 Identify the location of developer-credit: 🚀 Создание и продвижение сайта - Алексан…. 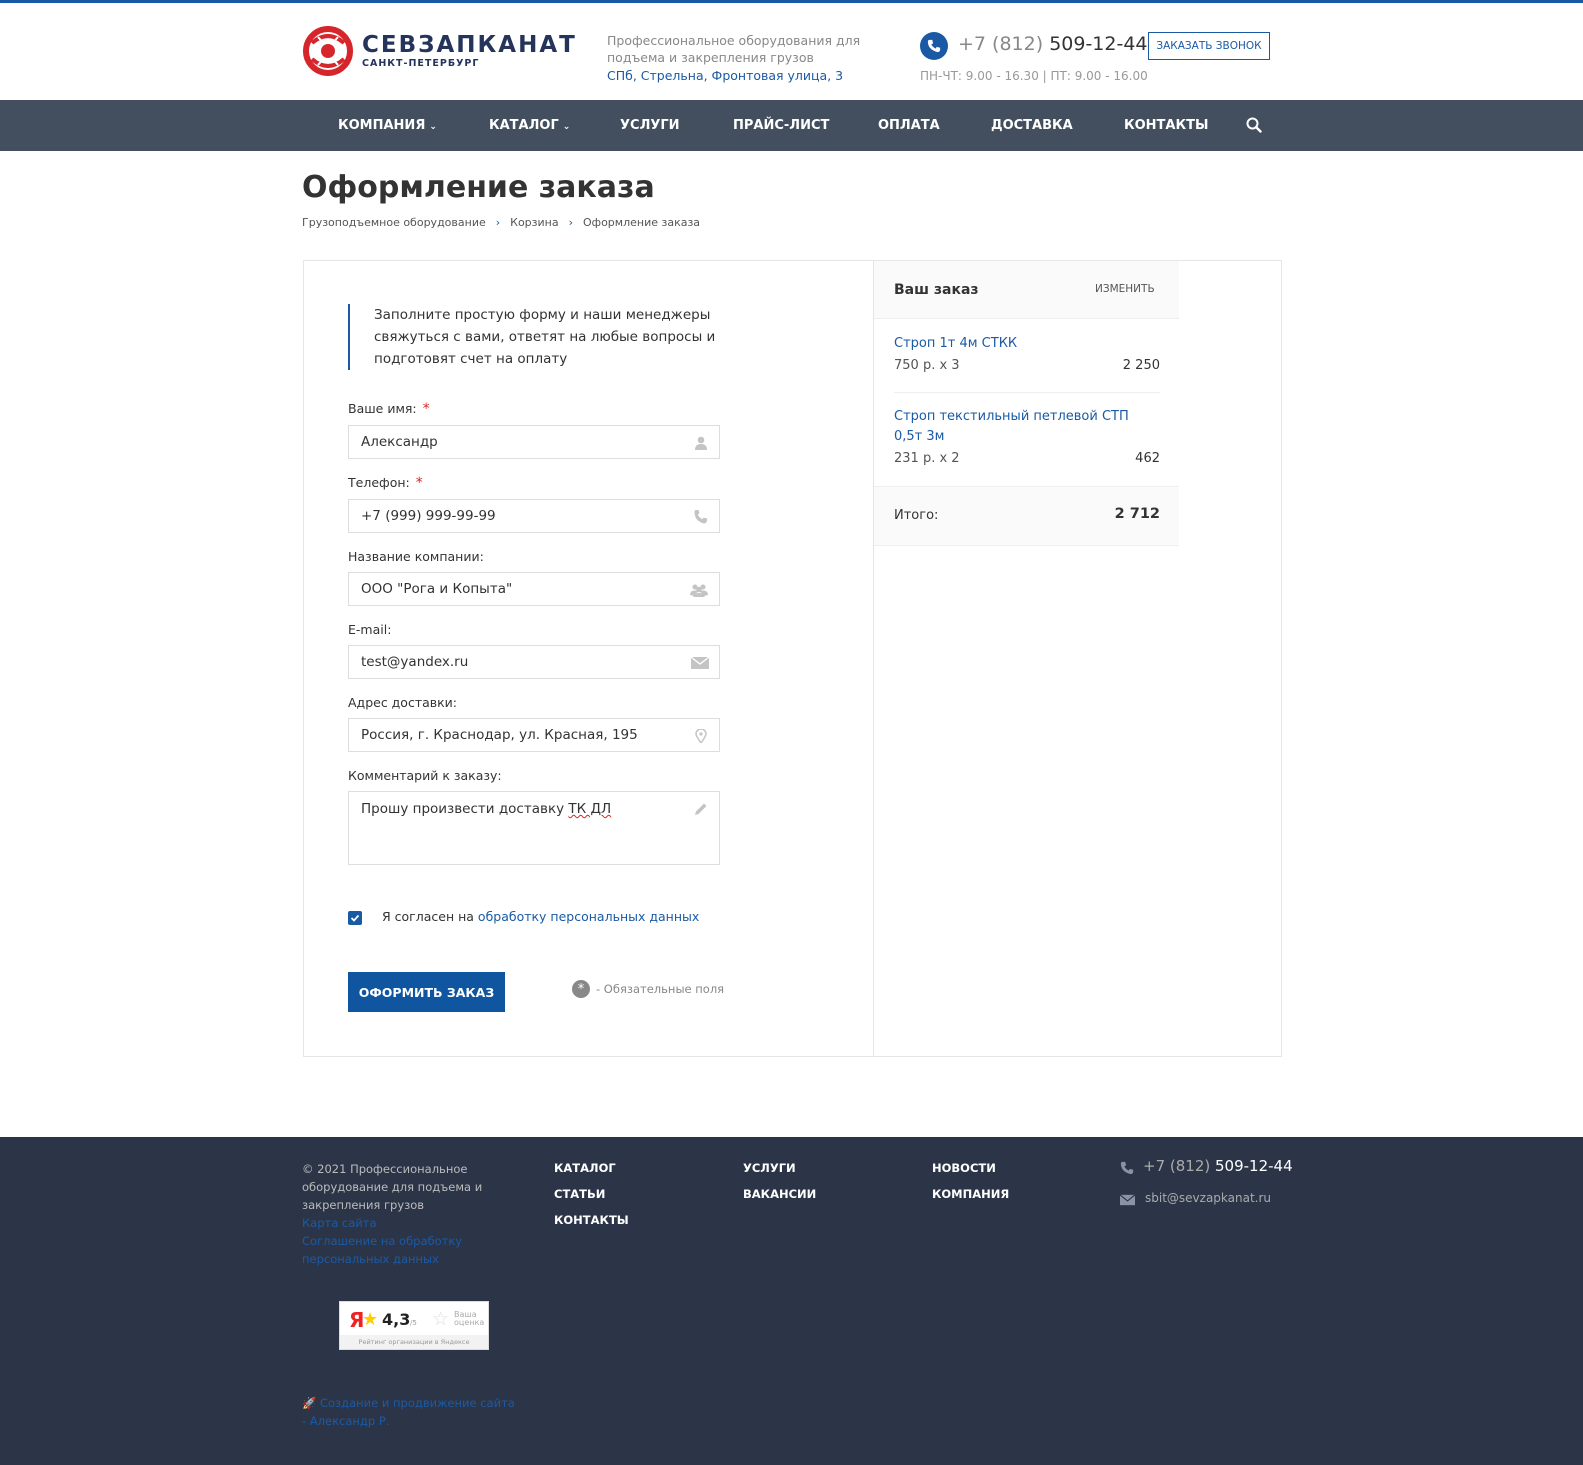
(412, 1412).